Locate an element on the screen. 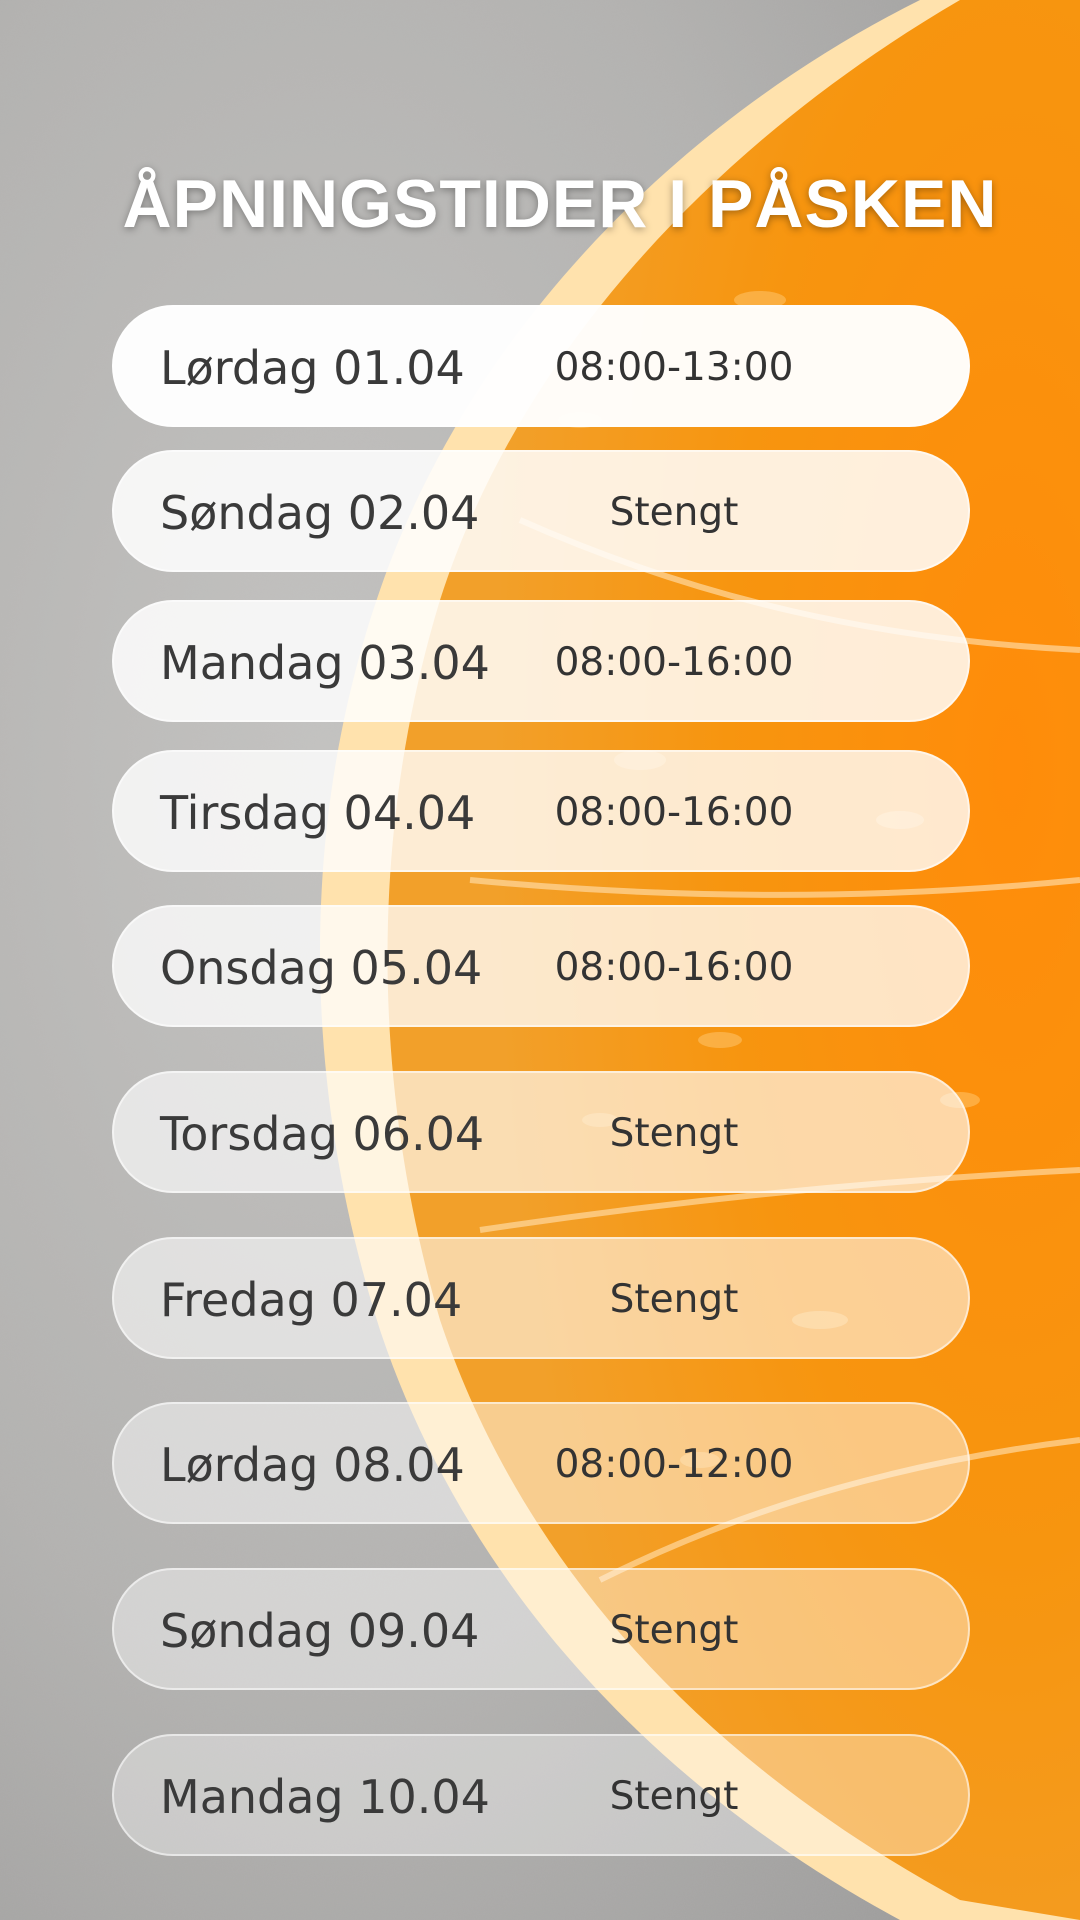 The width and height of the screenshot is (1080, 1920). schedule-row: Søndag 02.04 Stengt is located at coordinates (541, 511).